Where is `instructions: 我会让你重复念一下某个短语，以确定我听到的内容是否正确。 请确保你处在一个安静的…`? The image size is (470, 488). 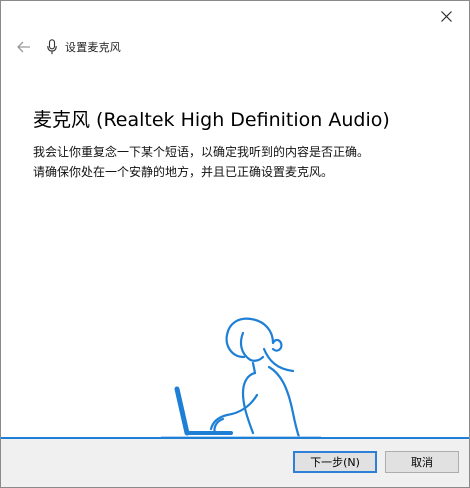
instructions: 我会让你重复念一下某个短语，以确定我听到的内容是否正确。 请确保你处在一个安静的… is located at coordinates (243, 162).